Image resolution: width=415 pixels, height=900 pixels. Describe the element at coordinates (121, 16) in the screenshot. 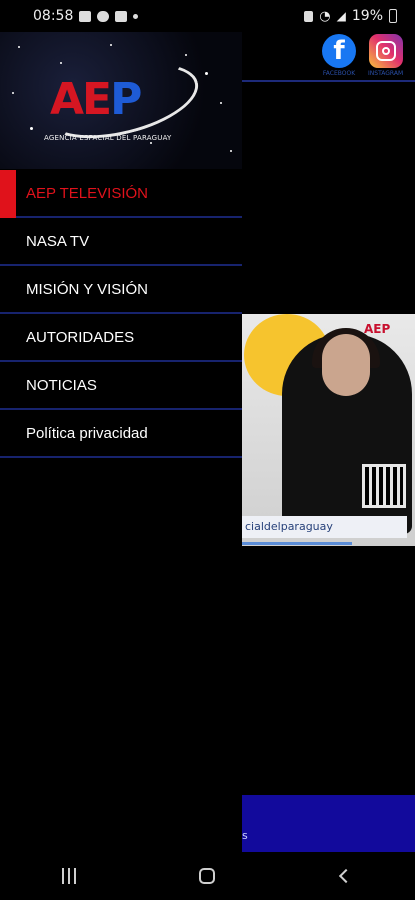

I see `youtube-icon` at that location.